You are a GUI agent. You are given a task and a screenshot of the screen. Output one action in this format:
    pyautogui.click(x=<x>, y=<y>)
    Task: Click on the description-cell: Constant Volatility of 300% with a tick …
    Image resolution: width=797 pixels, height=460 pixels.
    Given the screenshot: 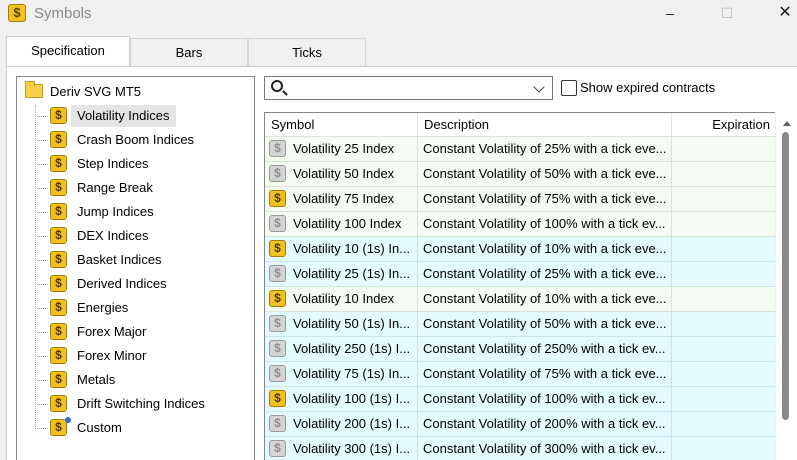 What is the action you would take?
    pyautogui.click(x=545, y=448)
    